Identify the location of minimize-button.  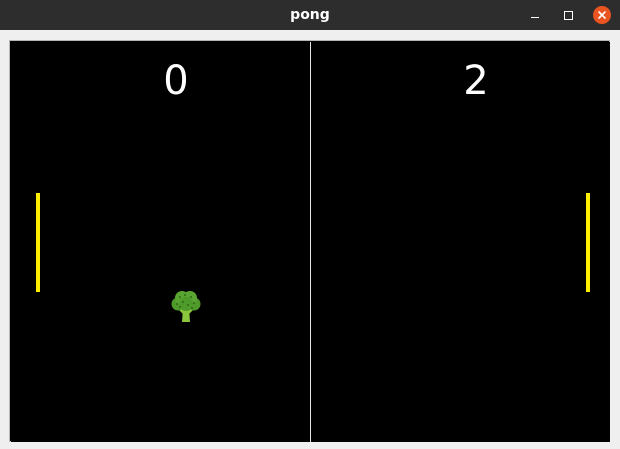
(535, 15).